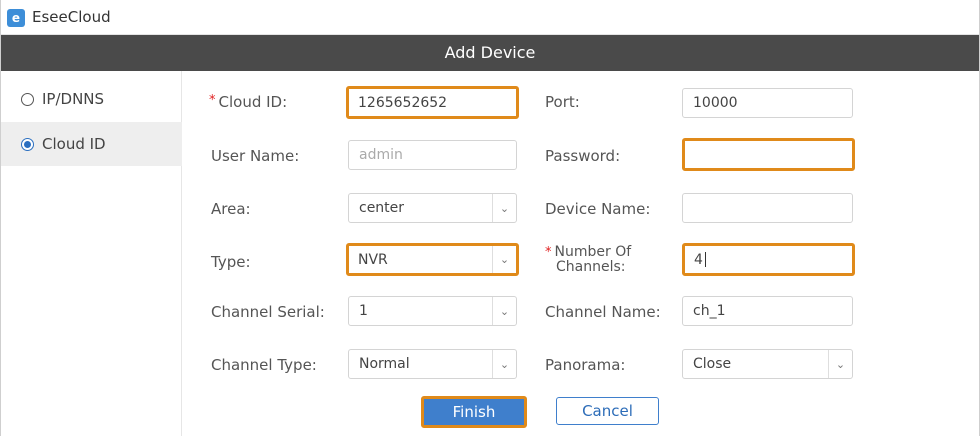  What do you see at coordinates (490, 53) in the screenshot?
I see `dialog-title: Add Device` at bounding box center [490, 53].